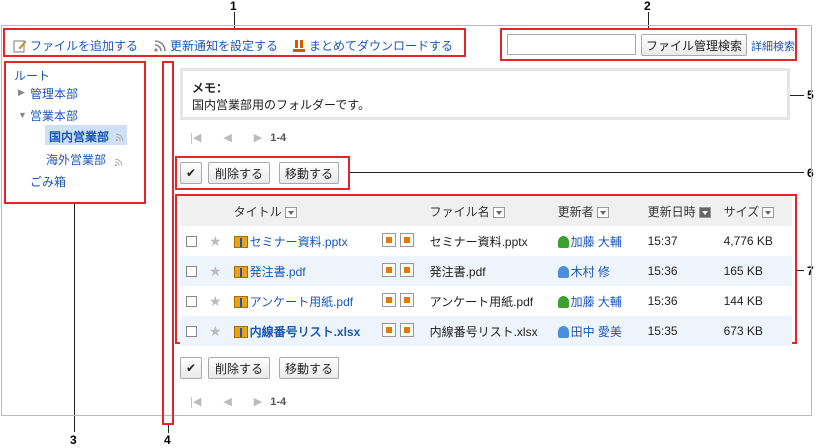 Image resolution: width=817 pixels, height=448 pixels. What do you see at coordinates (679, 211) in the screenshot?
I see `col-updated: 更新日時` at bounding box center [679, 211].